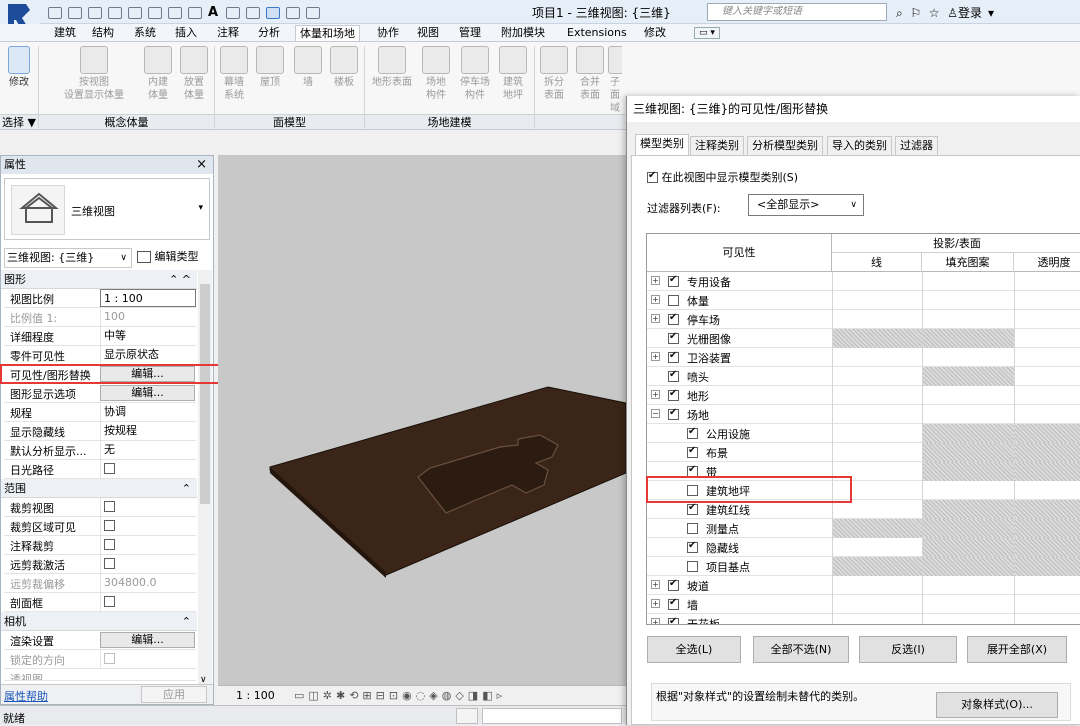 The image size is (1080, 726). What do you see at coordinates (148, 431) in the screenshot?
I see `hidden-line-value: 按规程` at bounding box center [148, 431].